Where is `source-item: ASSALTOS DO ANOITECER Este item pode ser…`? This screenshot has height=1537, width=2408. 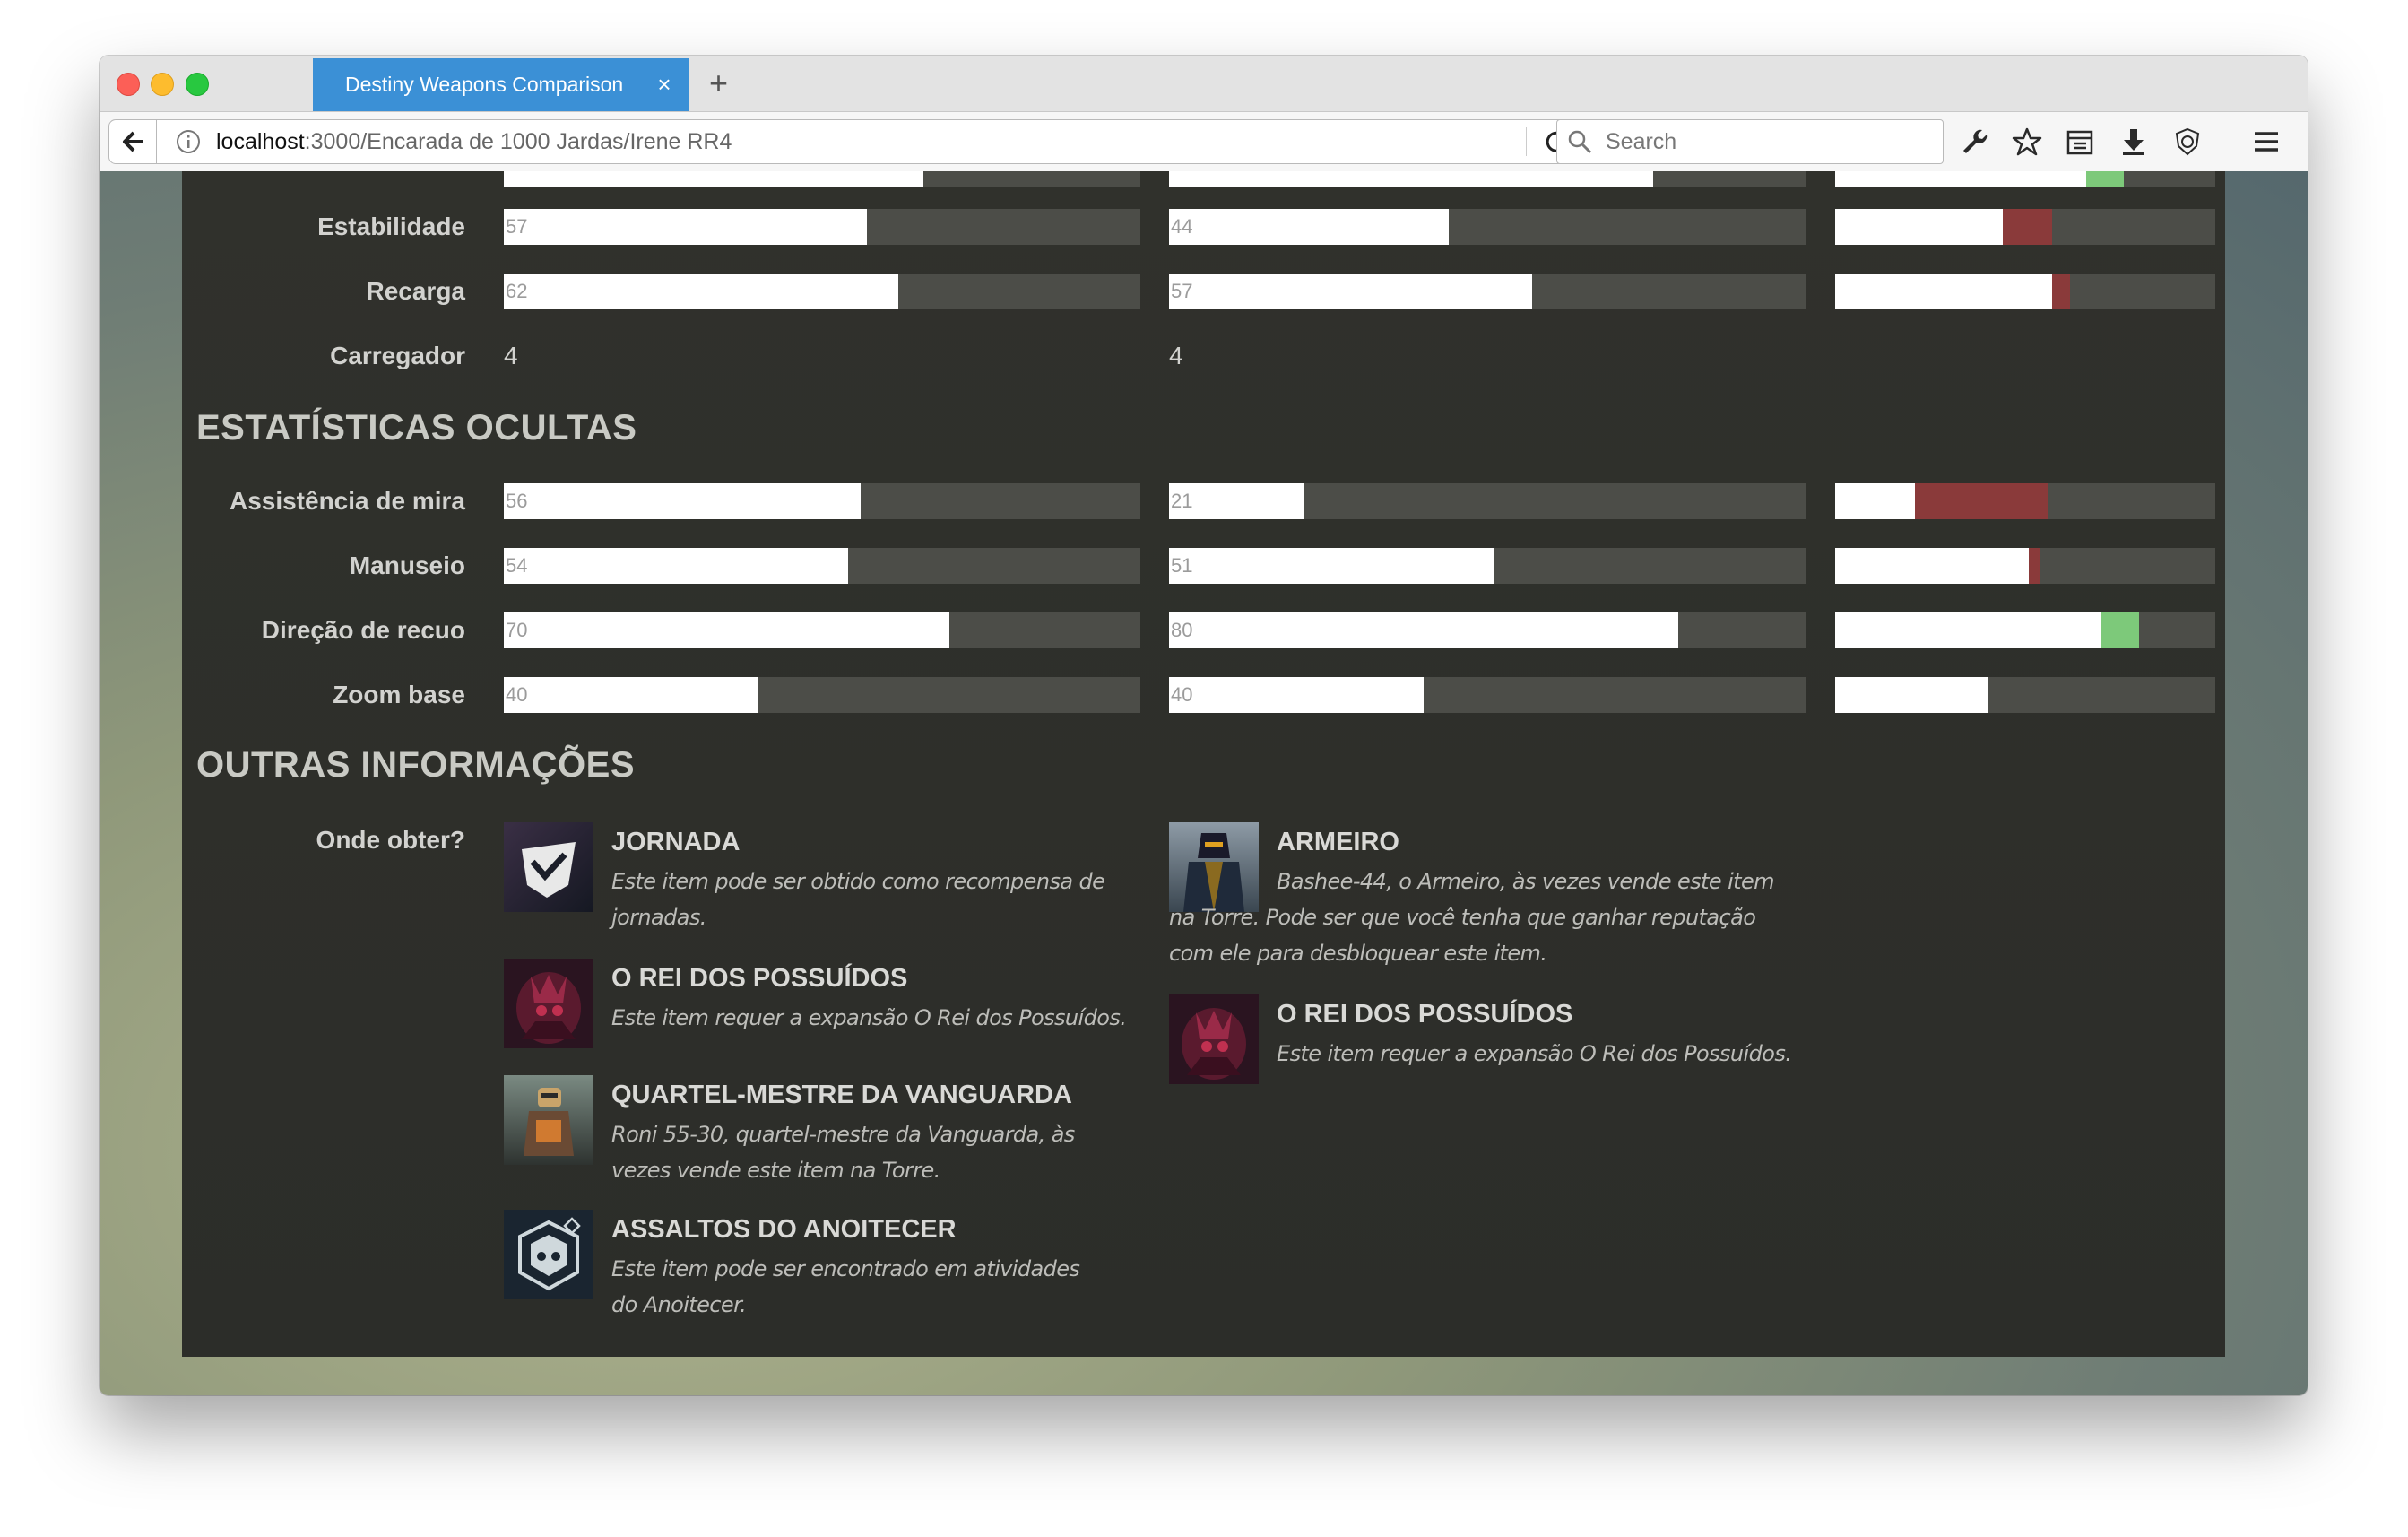
source-item: ASSALTOS DO ANOITECER Este item pode ser… is located at coordinates (817, 1272).